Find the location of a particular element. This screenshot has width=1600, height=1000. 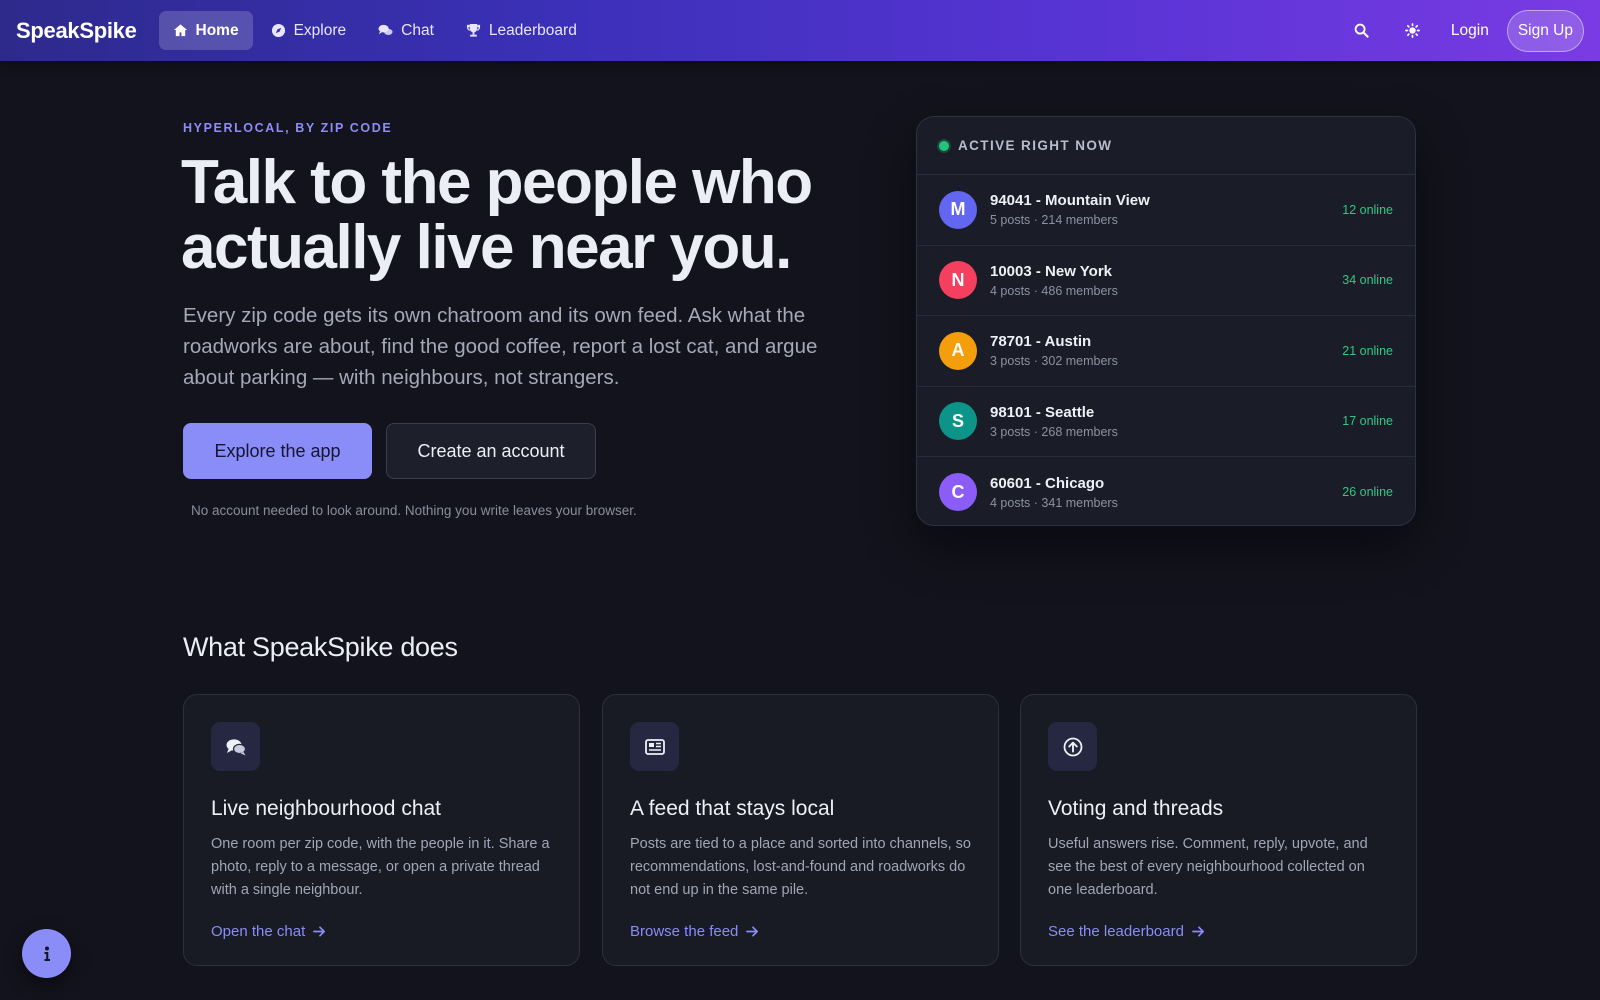

avatar: M is located at coordinates (958, 209).